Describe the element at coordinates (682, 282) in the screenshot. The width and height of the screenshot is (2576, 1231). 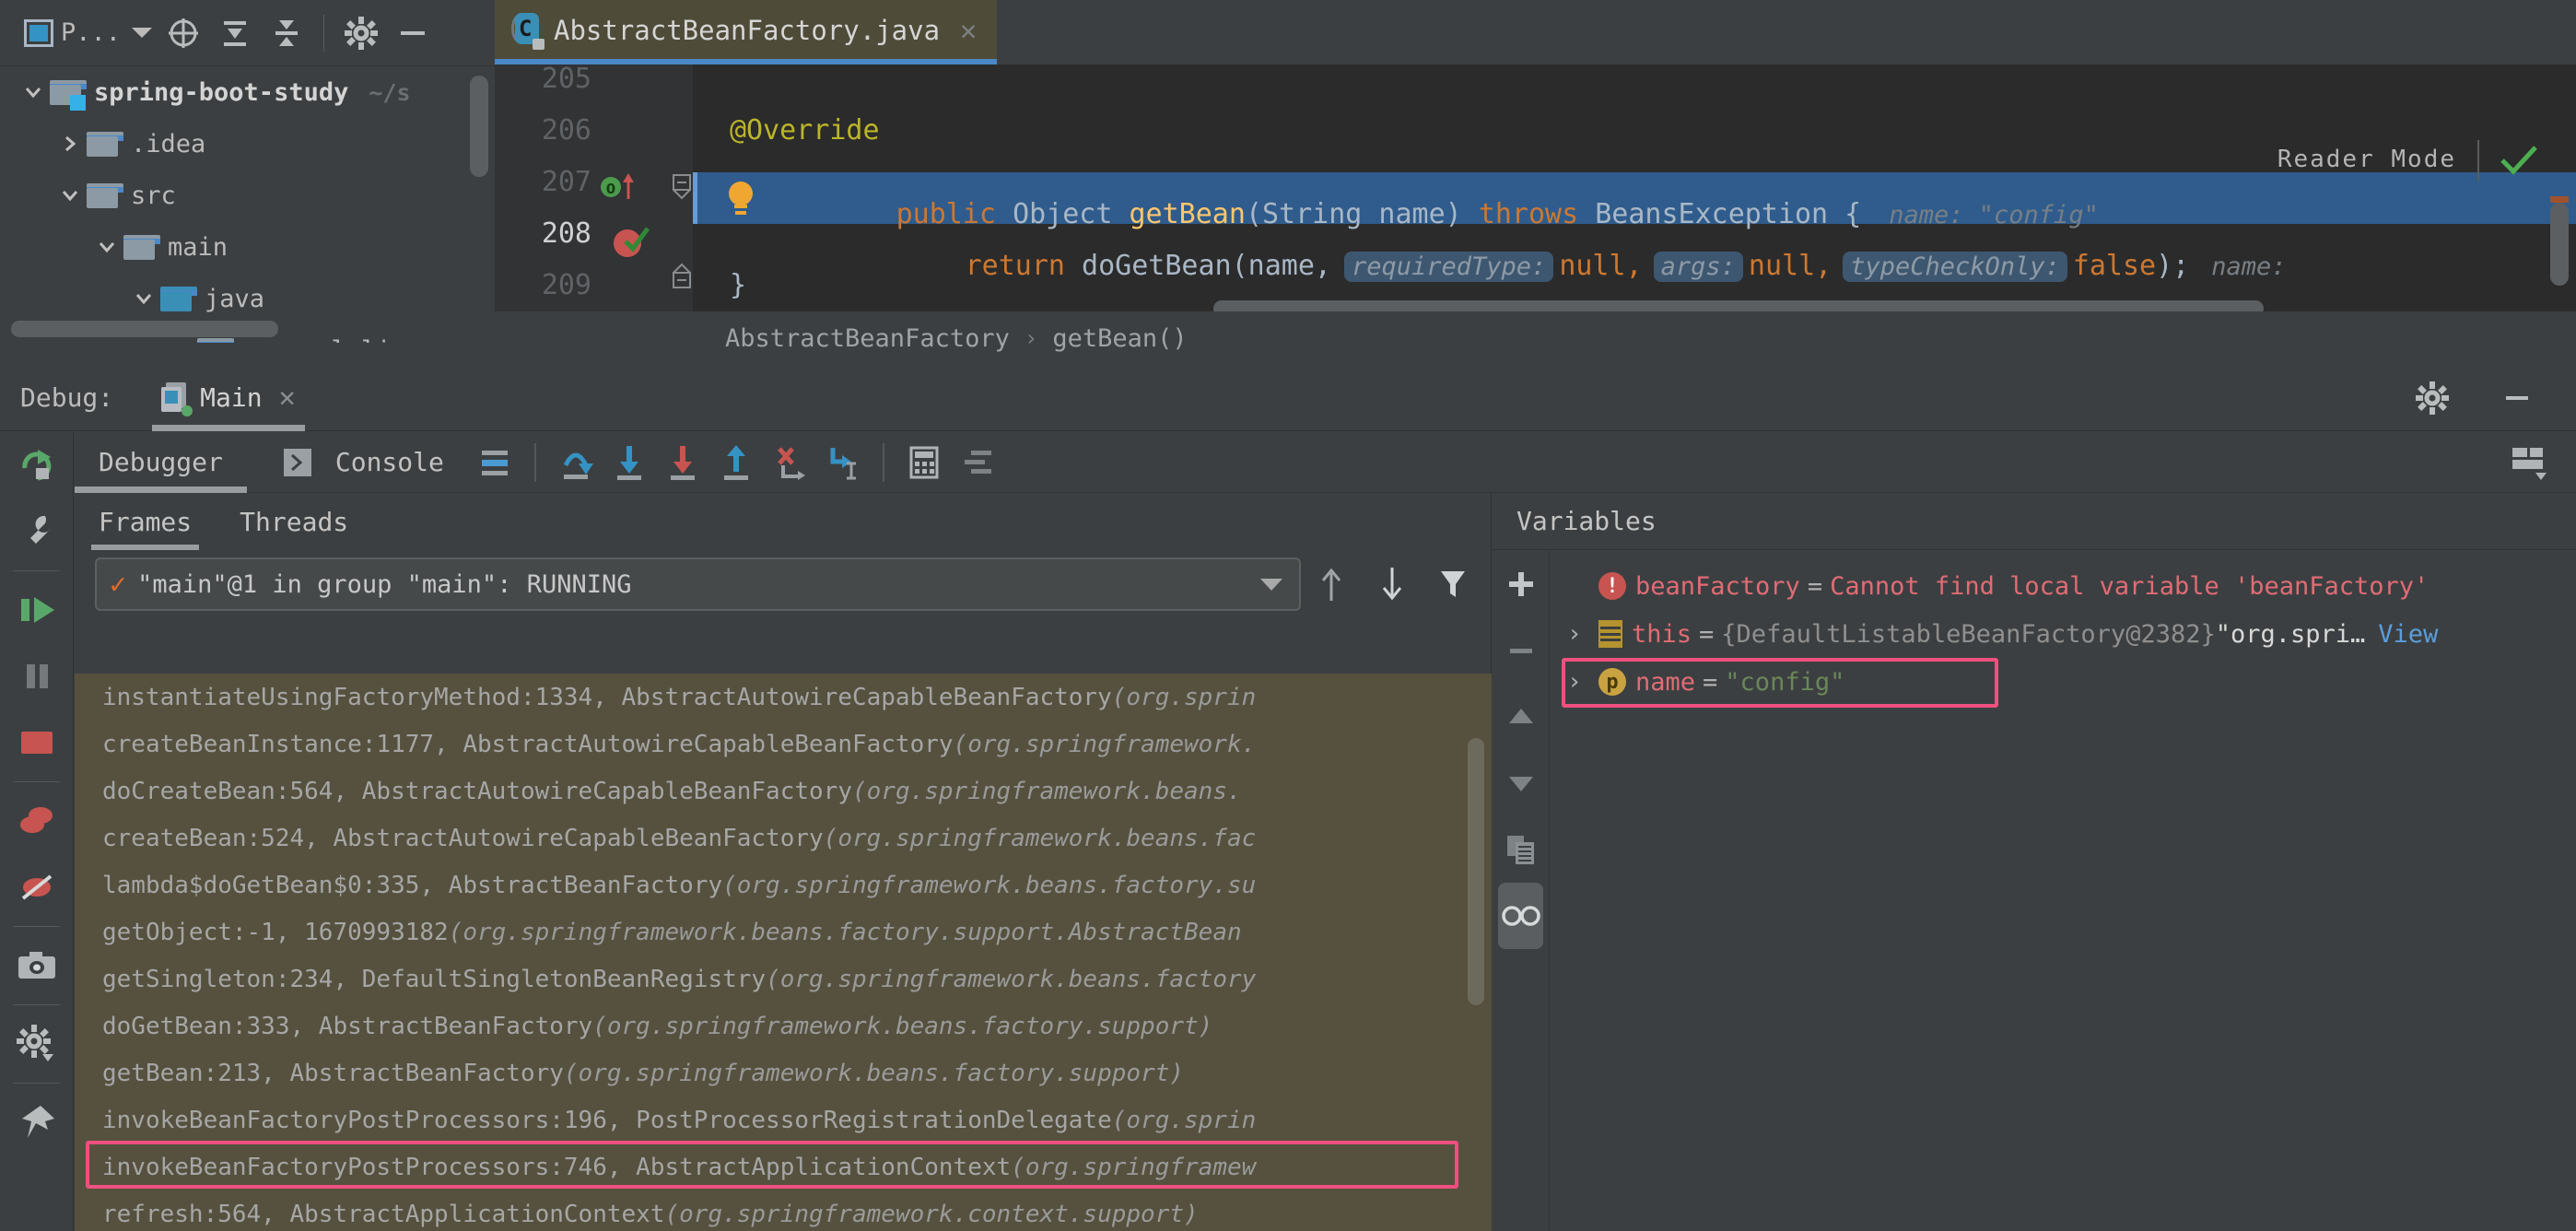
I see `code-fold-end-icon` at that location.